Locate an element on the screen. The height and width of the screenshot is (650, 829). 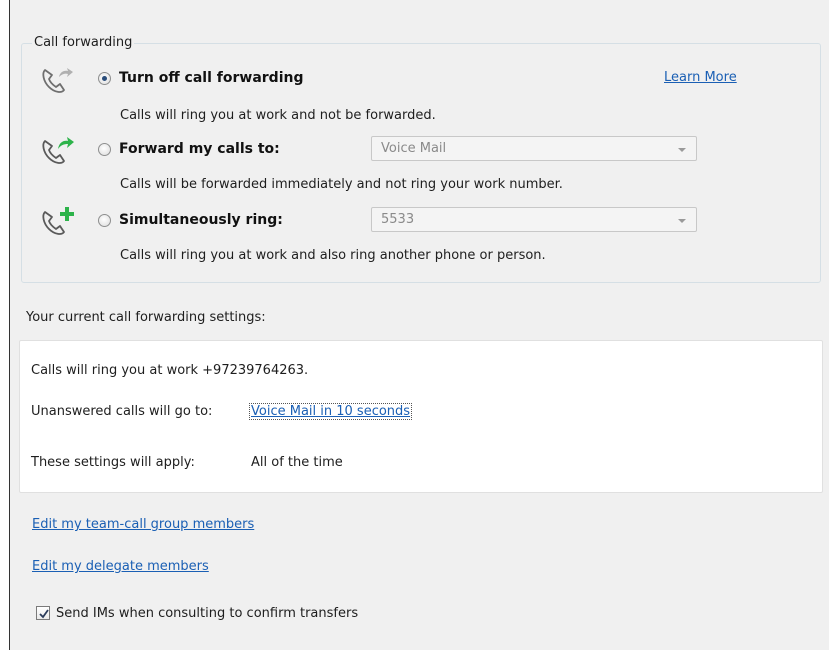
phone-arrow-gray-icon is located at coordinates (57, 80).